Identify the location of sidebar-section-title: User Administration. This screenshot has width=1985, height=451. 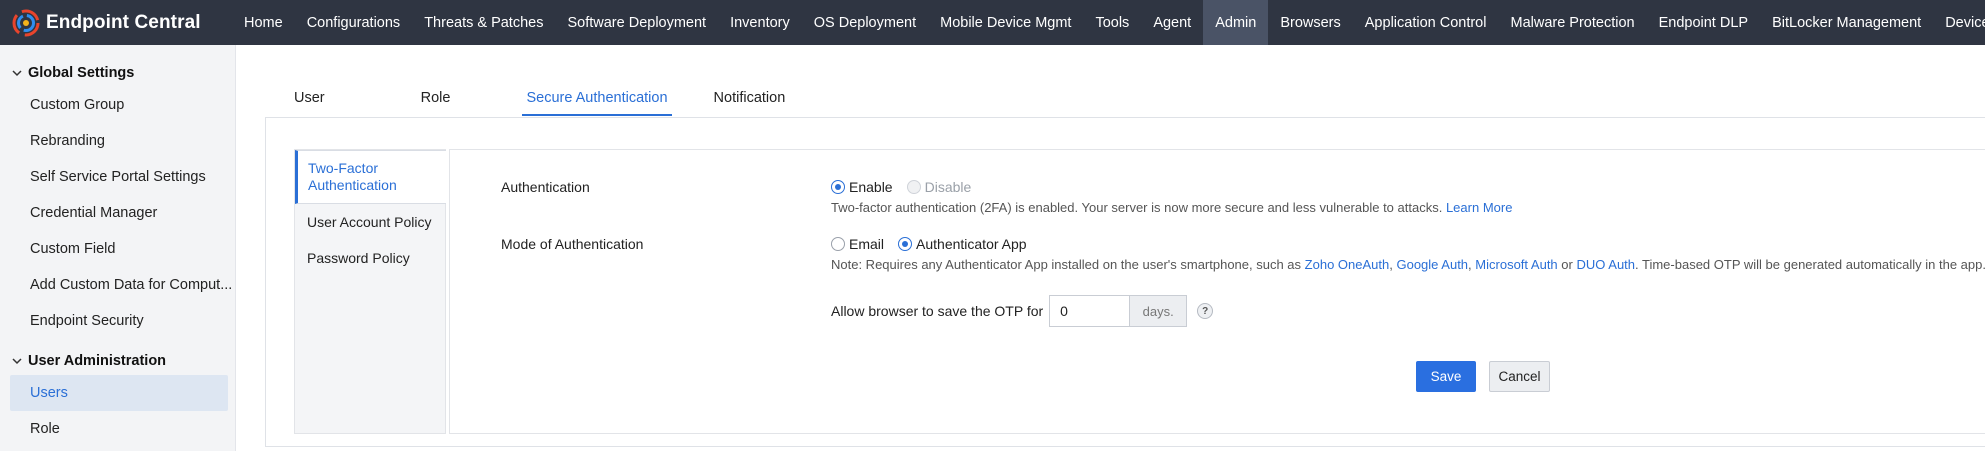
(97, 361).